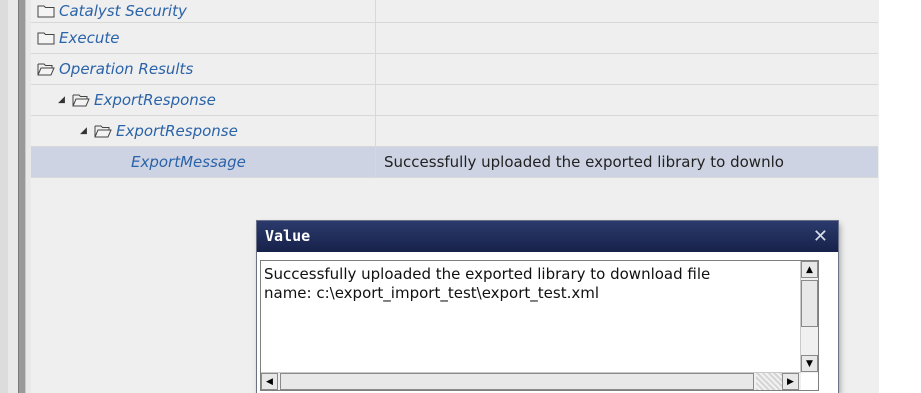 This screenshot has height=393, width=921. What do you see at coordinates (126, 69) in the screenshot?
I see `tree-row-label: Operation Results` at bounding box center [126, 69].